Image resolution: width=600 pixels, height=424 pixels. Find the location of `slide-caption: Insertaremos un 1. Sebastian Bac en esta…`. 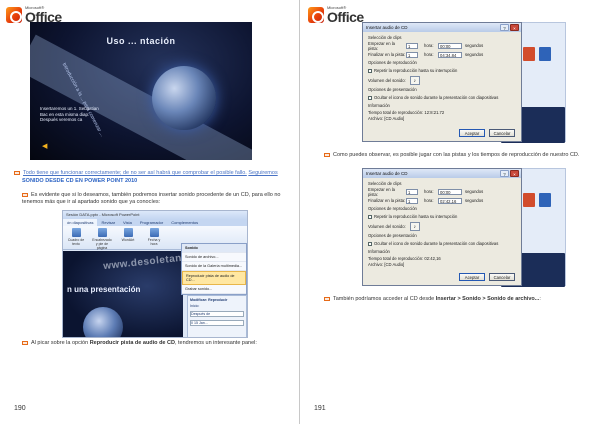

slide-caption: Insertaremos un 1. Sebastian Bac en esta… is located at coordinates (69, 114).